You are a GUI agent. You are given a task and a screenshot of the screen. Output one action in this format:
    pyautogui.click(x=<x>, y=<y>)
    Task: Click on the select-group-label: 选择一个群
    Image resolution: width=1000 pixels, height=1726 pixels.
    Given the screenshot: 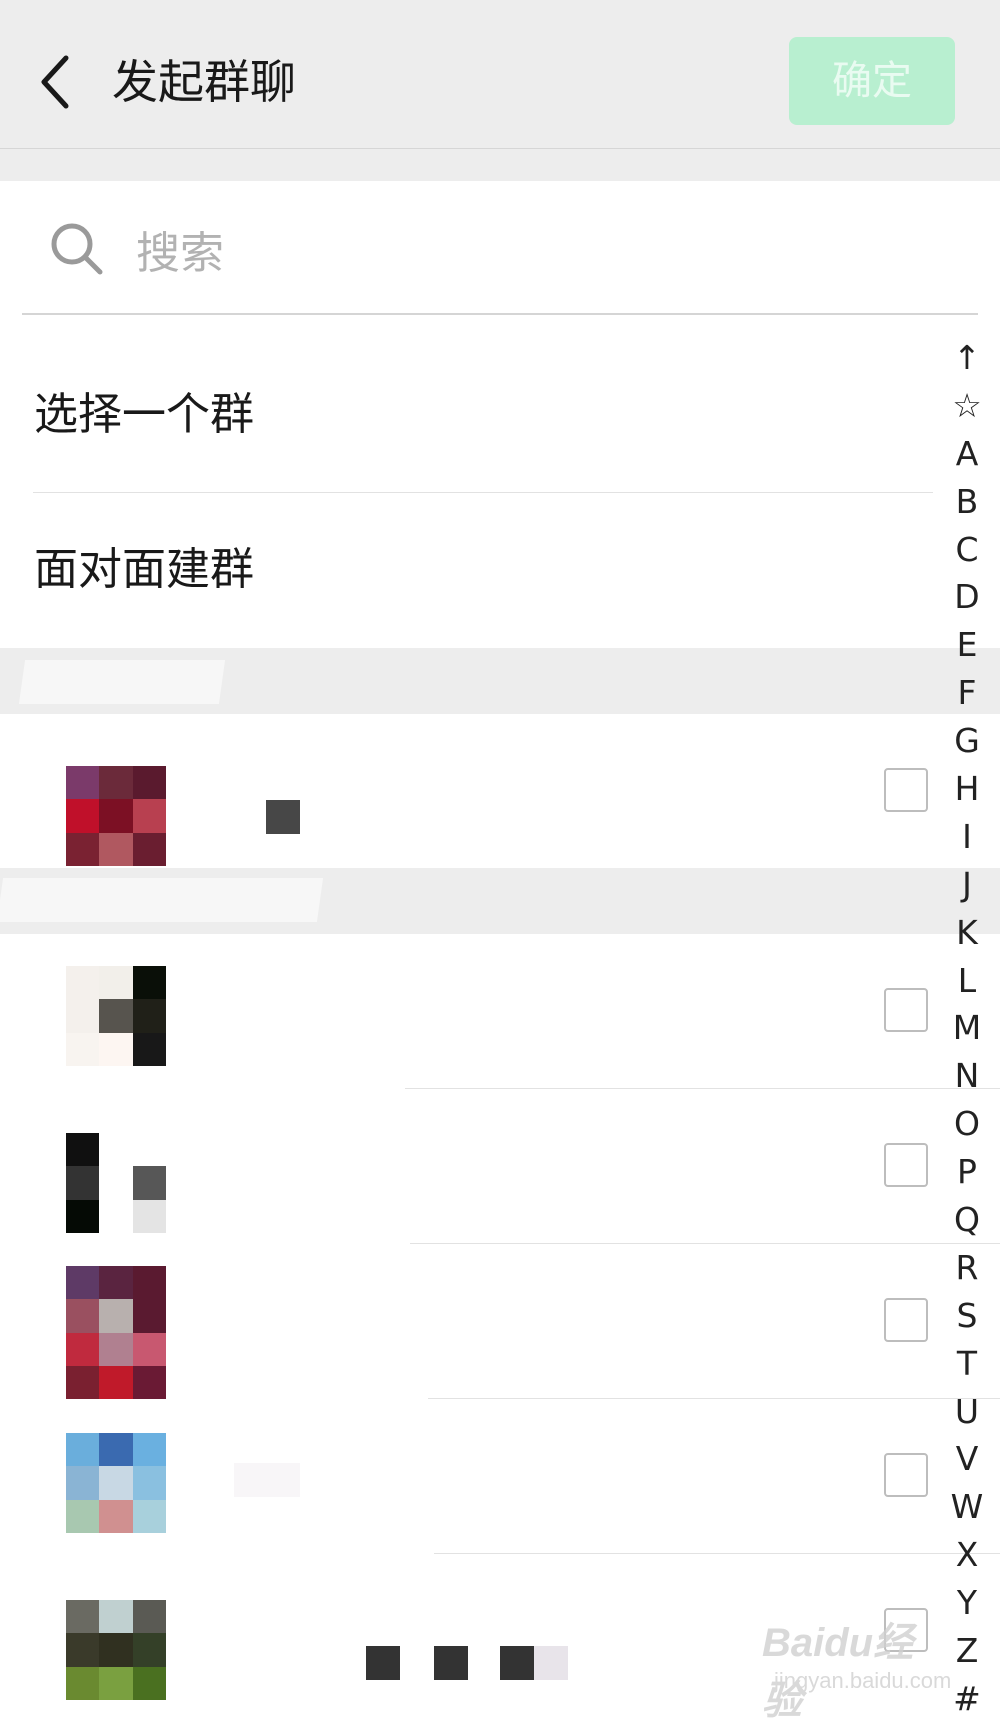 What is the action you would take?
    pyautogui.click(x=144, y=414)
    